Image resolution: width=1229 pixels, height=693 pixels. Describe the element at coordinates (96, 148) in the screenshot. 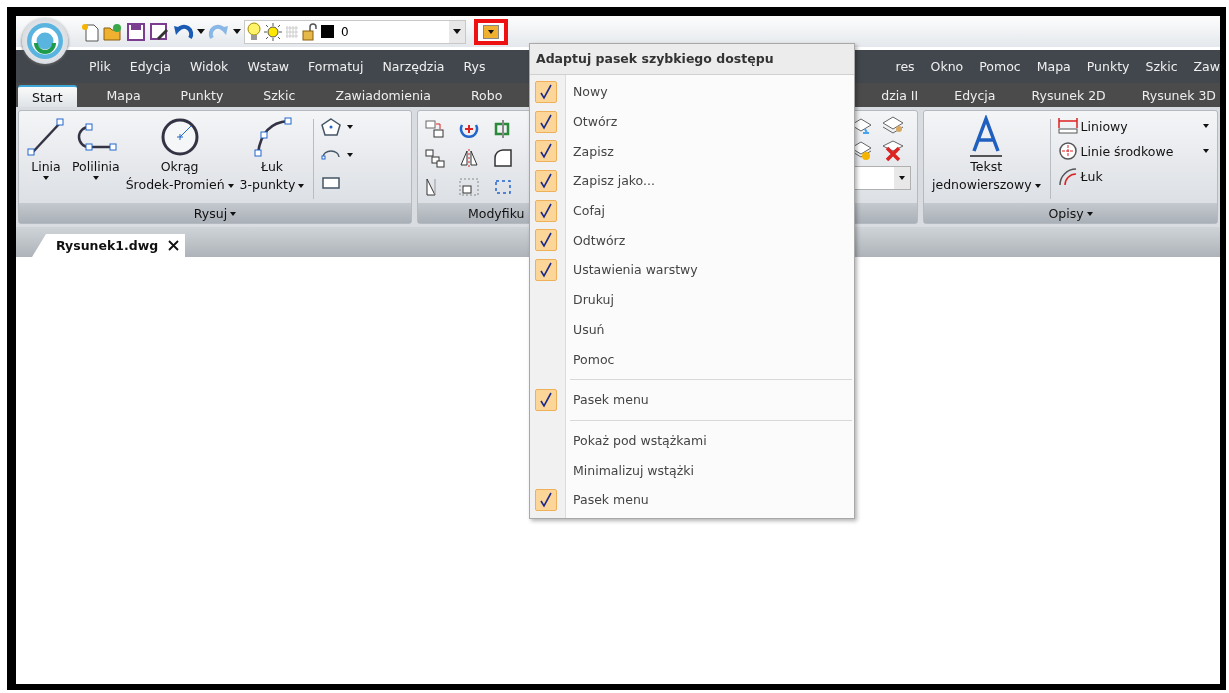

I see `polyline-tool-button: Polilinia` at that location.